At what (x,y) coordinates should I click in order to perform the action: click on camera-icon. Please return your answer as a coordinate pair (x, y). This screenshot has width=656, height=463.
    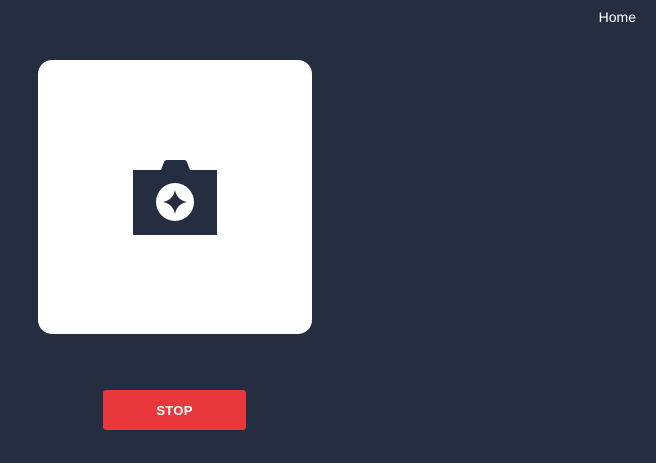
    Looking at the image, I should click on (175, 197).